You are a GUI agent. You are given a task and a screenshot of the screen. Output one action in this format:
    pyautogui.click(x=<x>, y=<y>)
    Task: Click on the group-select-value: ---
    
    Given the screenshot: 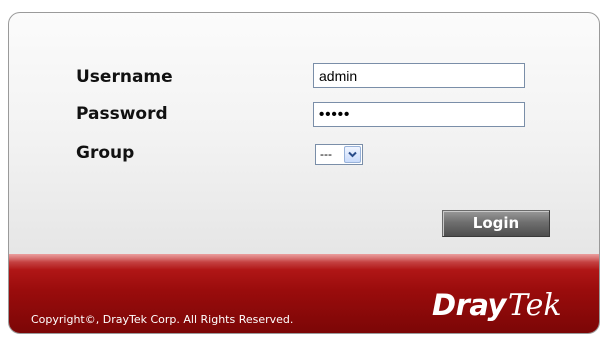 What is the action you would take?
    pyautogui.click(x=326, y=154)
    